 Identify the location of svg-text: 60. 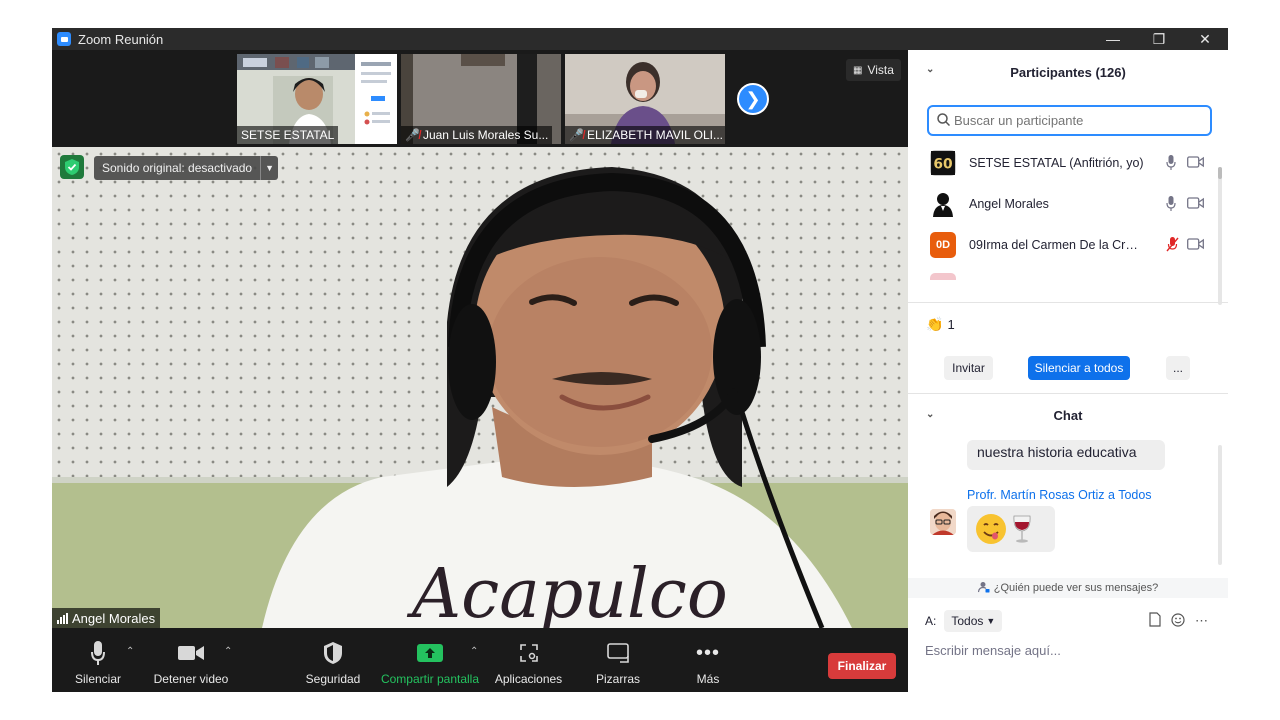
(942, 164).